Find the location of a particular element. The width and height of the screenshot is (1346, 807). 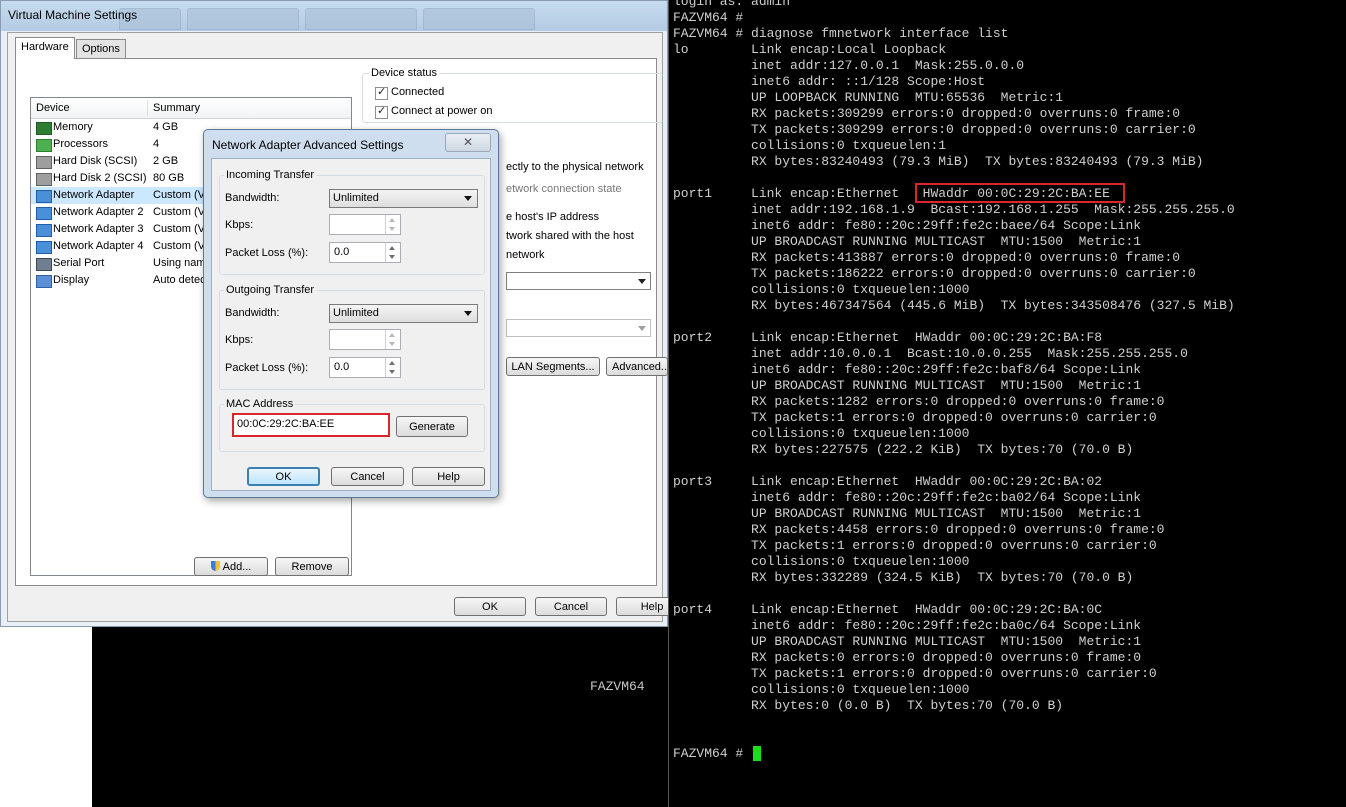

custom-network-select is located at coordinates (578, 281).